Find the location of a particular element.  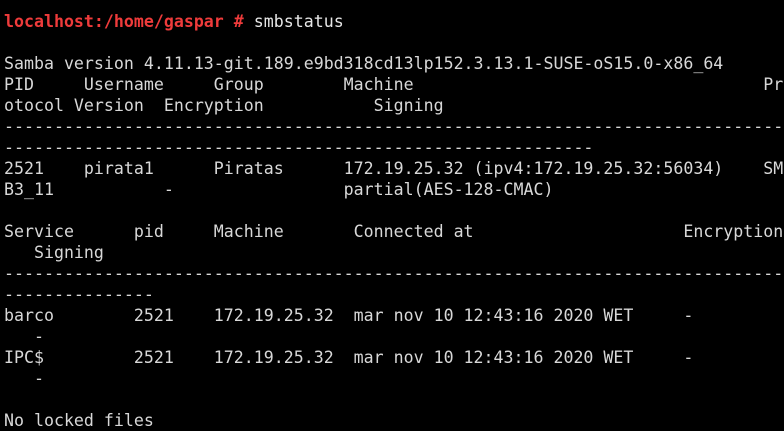

session-row-line-2: B3_11 - partial(AES-128-CMAC) is located at coordinates (279, 189).